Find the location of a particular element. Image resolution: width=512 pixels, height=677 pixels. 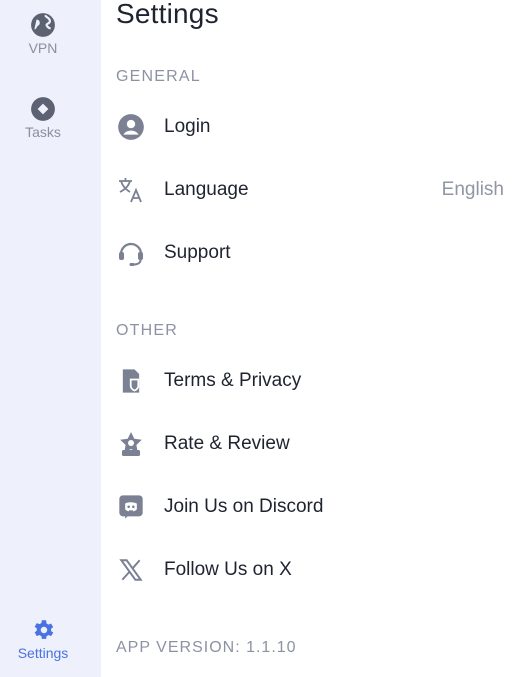

headset-icon is located at coordinates (131, 253).